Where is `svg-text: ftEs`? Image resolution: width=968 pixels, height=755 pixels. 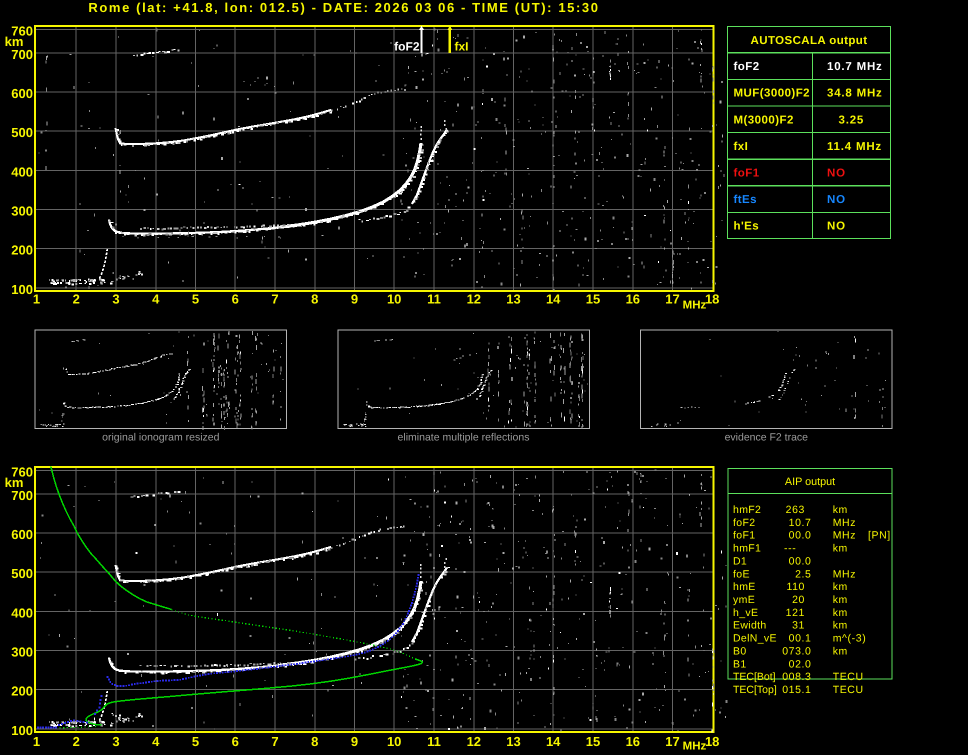 svg-text: ftEs is located at coordinates (746, 200).